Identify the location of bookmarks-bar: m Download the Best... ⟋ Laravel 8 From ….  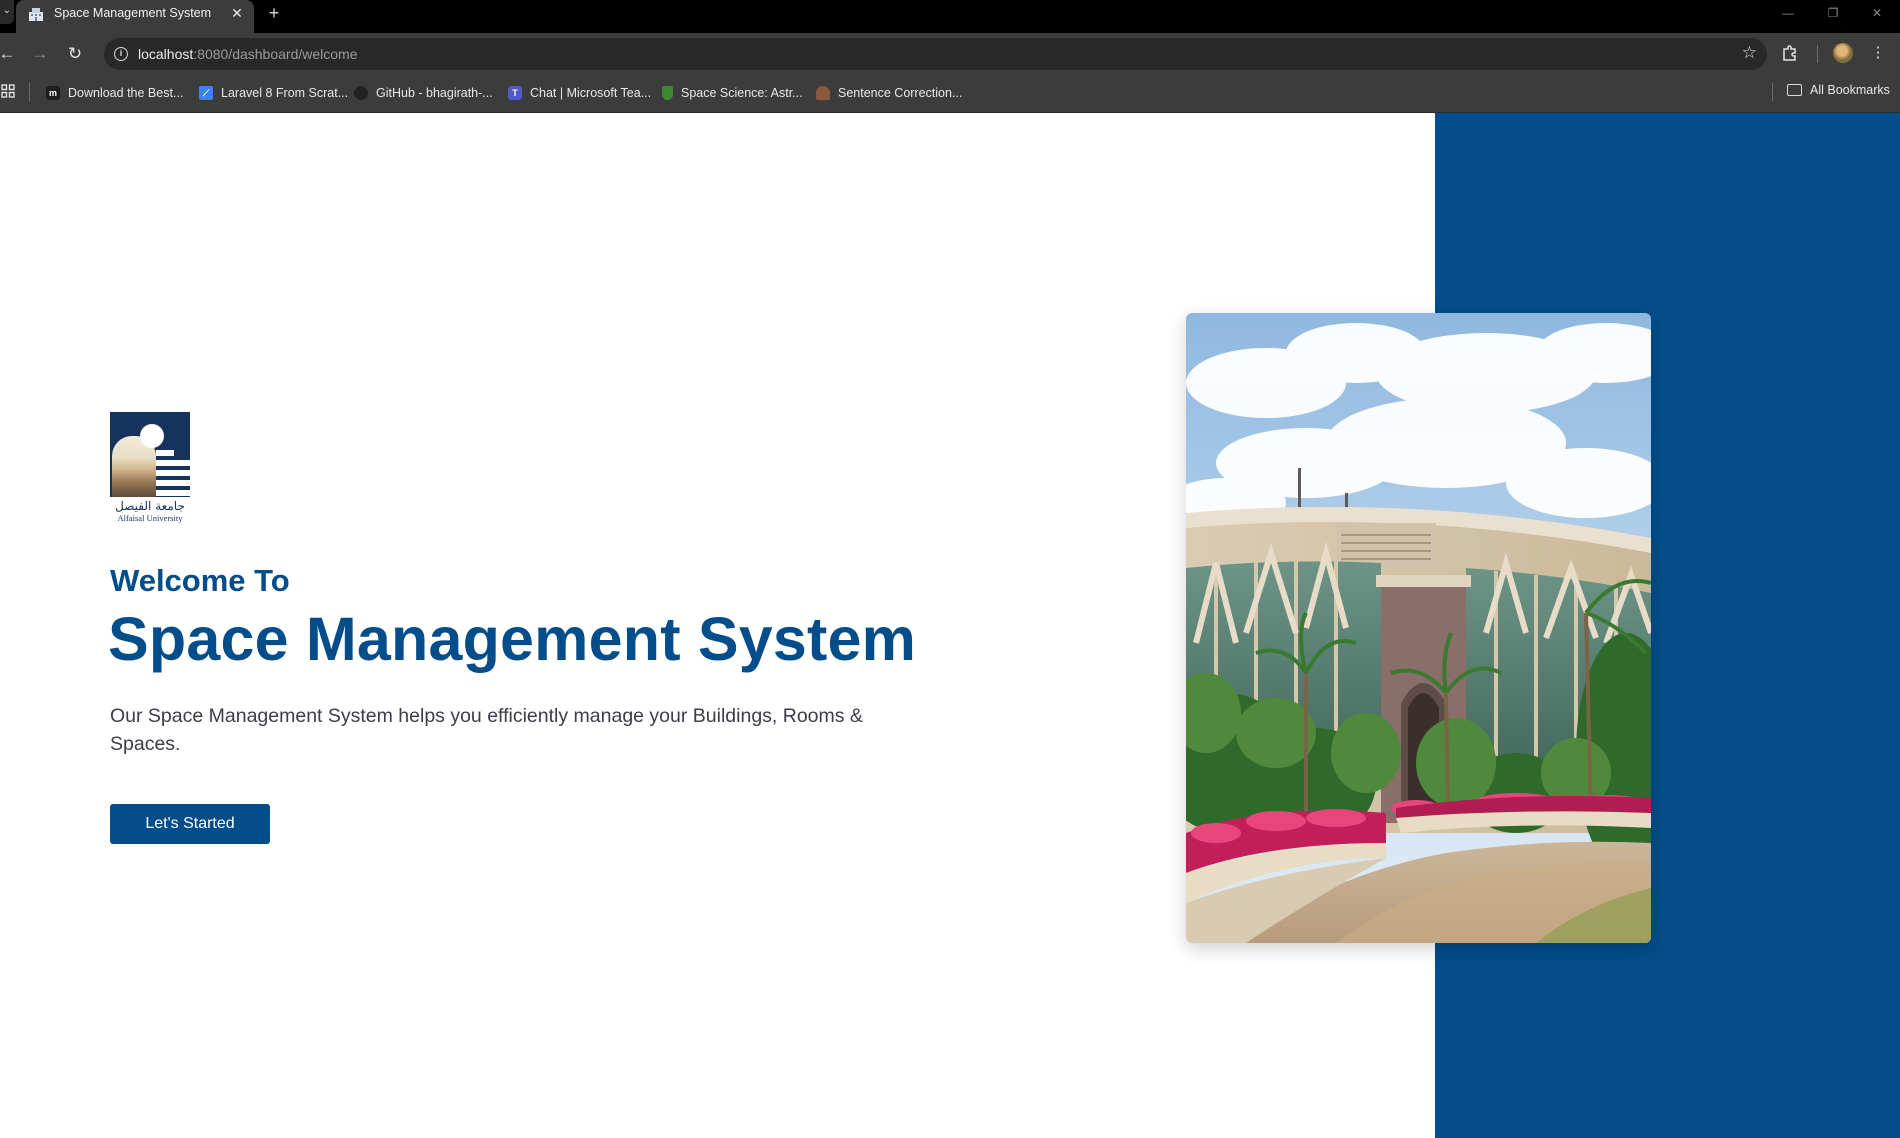
(950, 94).